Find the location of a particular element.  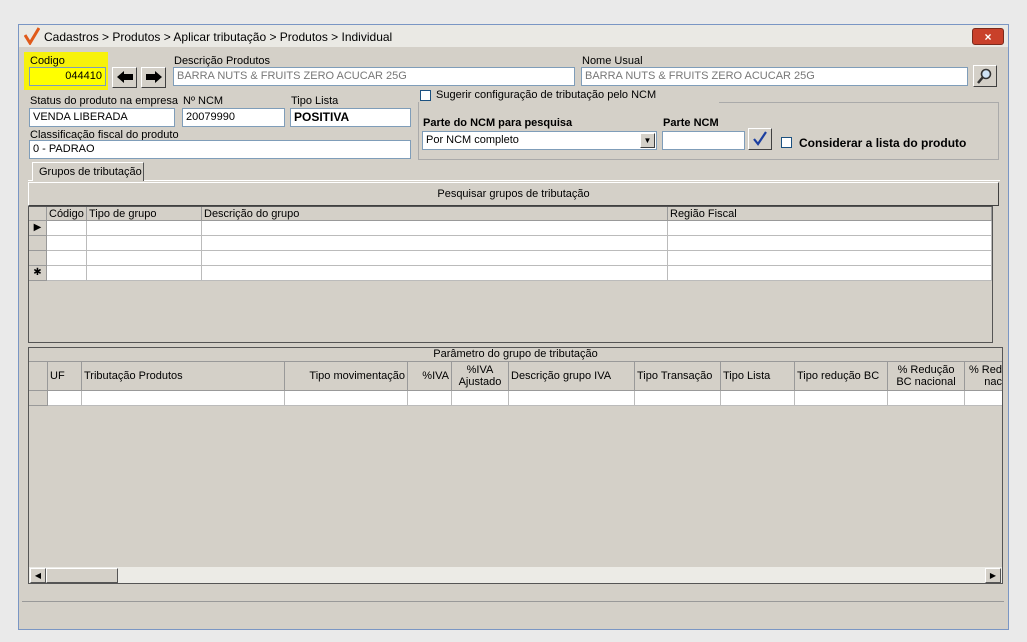

tab-grupos-label: Grupos de tributação is located at coordinates (90, 172).